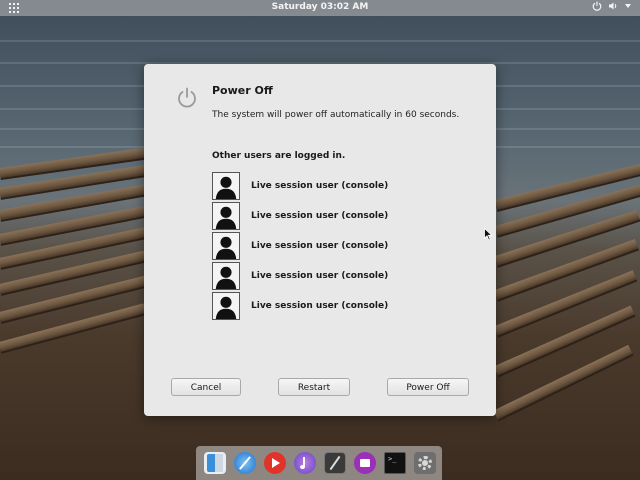  What do you see at coordinates (335, 463) in the screenshot?
I see `notes-icon` at bounding box center [335, 463].